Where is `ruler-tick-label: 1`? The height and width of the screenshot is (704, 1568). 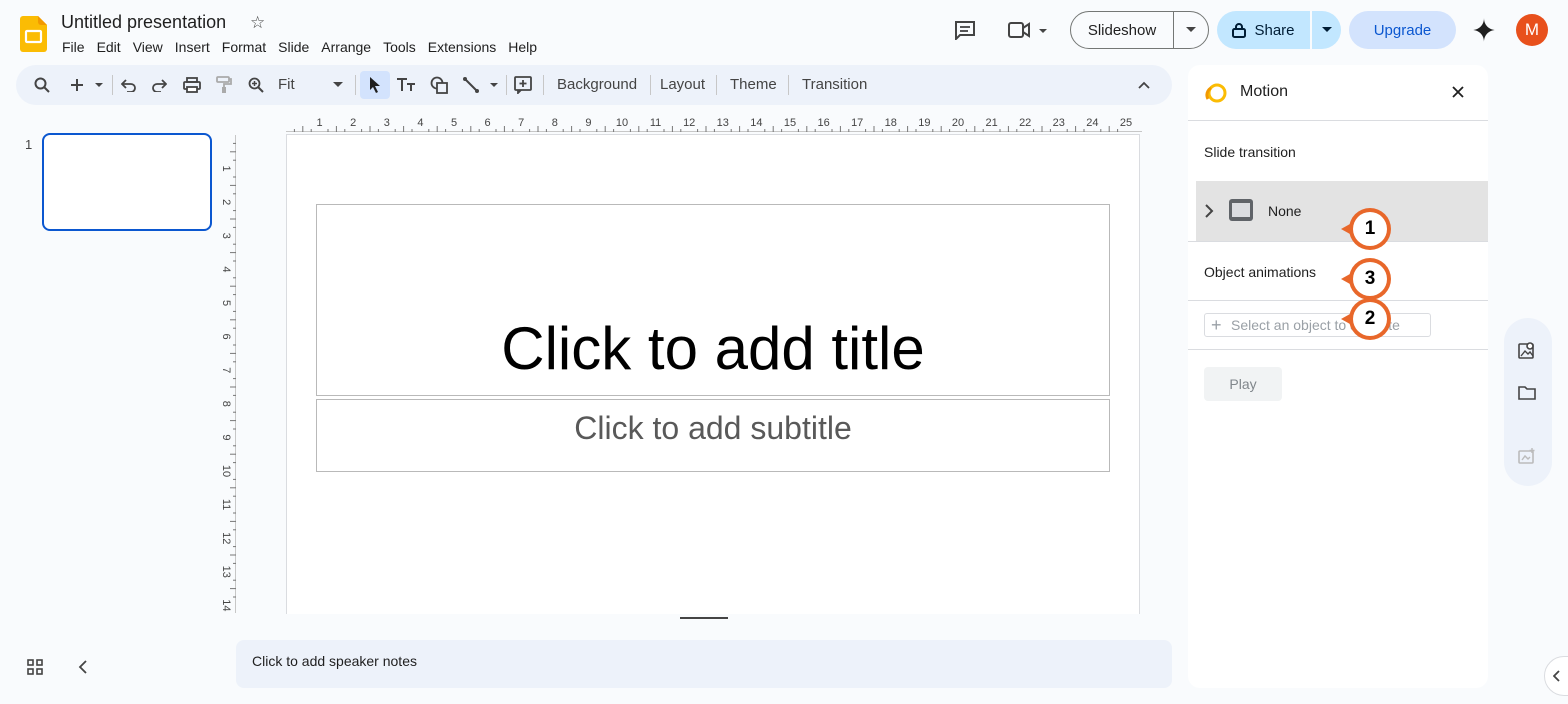
ruler-tick-label: 1 is located at coordinates (320, 123).